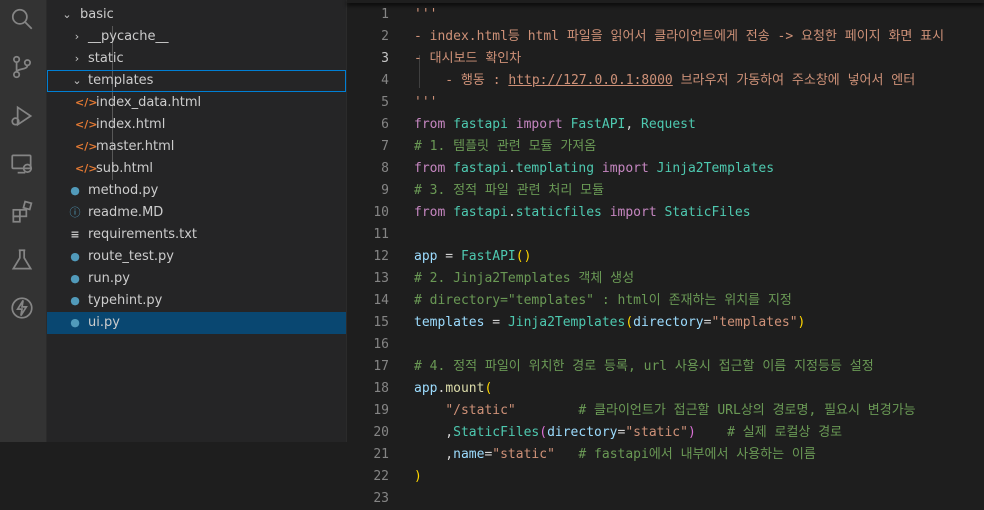 The height and width of the screenshot is (510, 984). What do you see at coordinates (86, 168) in the screenshot?
I see `html-file-icon: </>` at bounding box center [86, 168].